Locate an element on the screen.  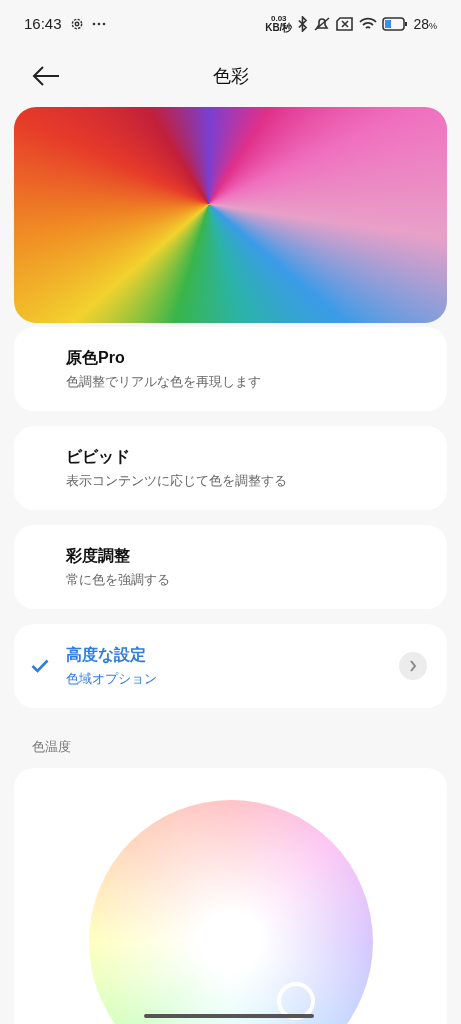
battery-percent: 28 is located at coordinates (421, 24).